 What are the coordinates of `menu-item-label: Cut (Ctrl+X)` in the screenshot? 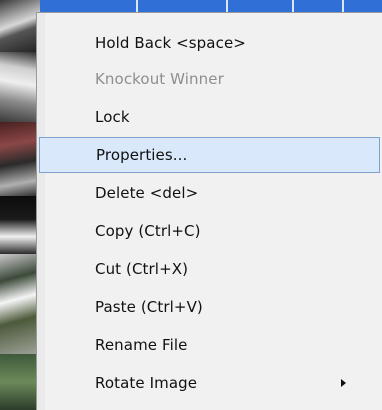 It's located at (142, 269).